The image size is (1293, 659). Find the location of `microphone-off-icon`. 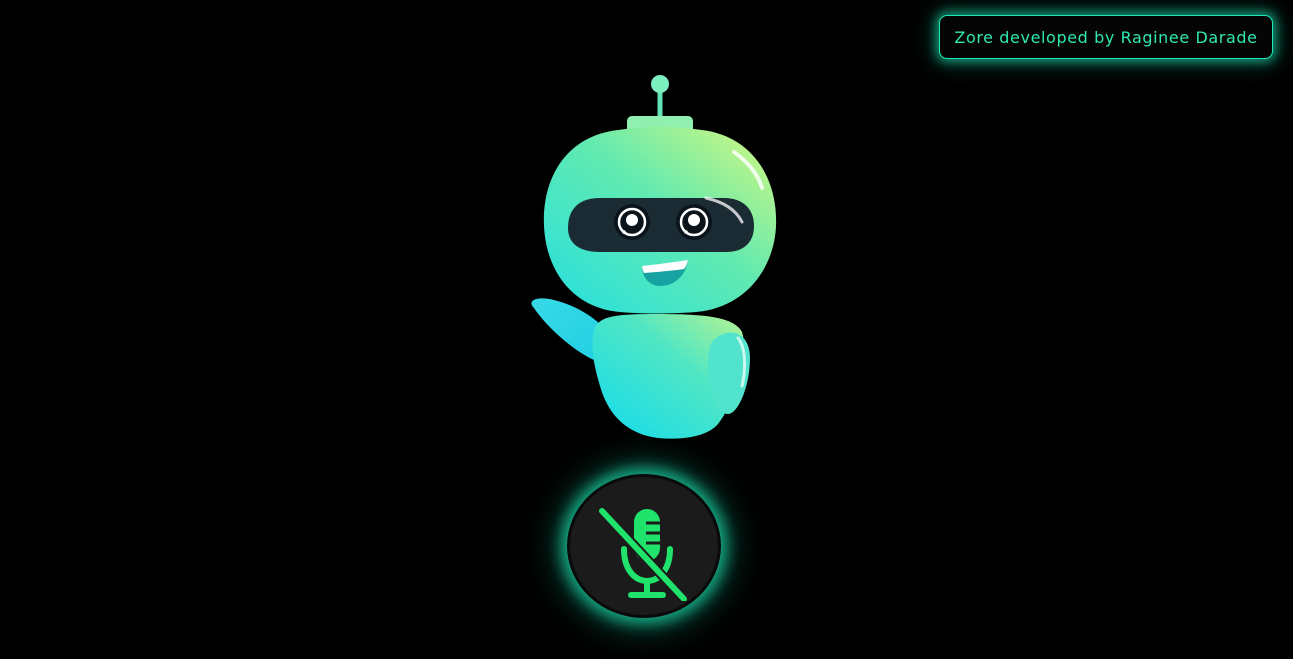

microphone-off-icon is located at coordinates (643, 553).